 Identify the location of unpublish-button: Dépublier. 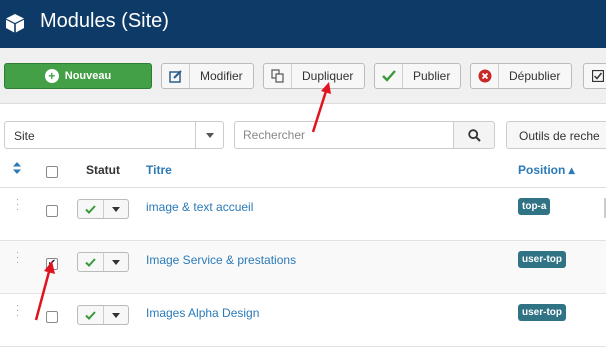
(521, 76).